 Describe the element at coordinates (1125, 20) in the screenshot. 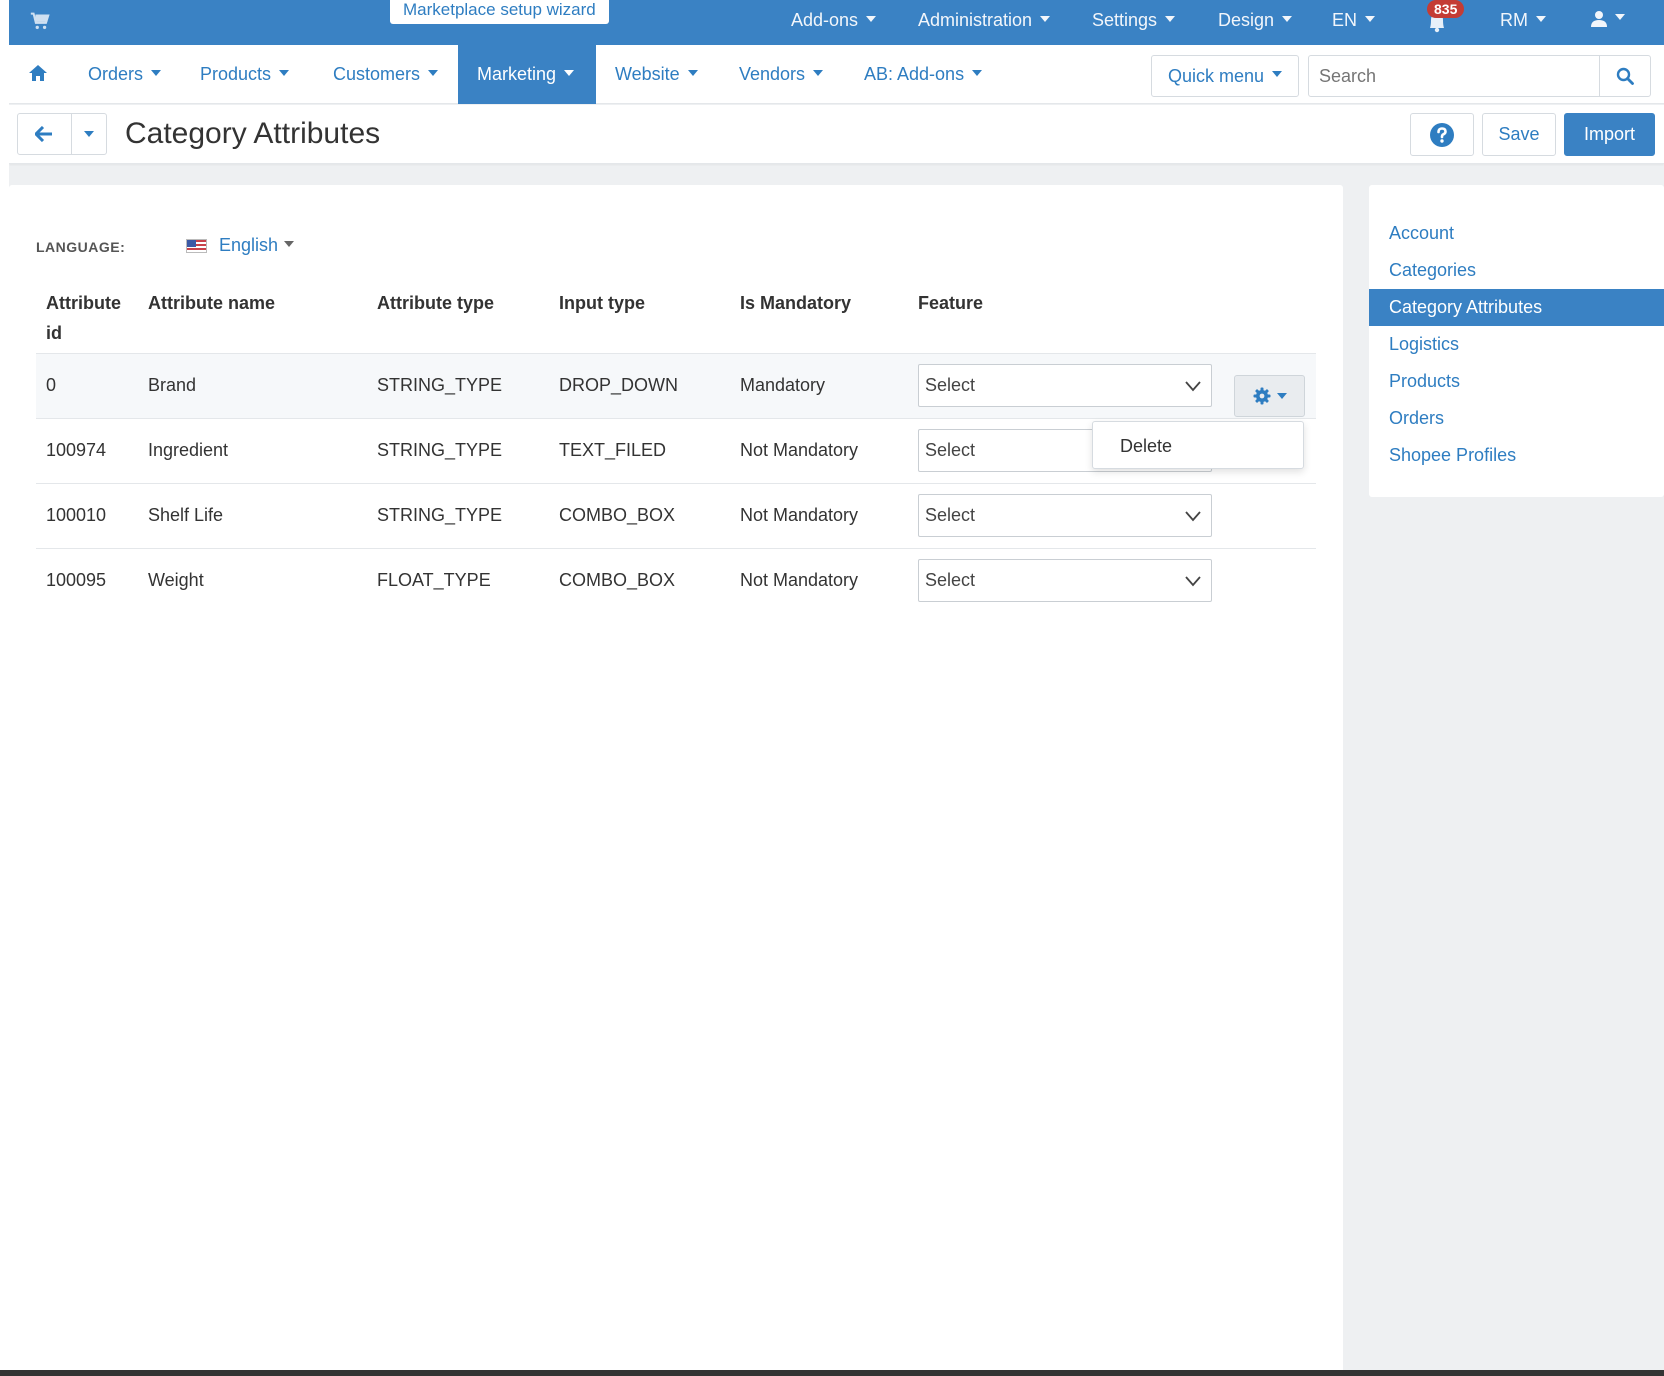

I see `topnav-label: Settings` at that location.